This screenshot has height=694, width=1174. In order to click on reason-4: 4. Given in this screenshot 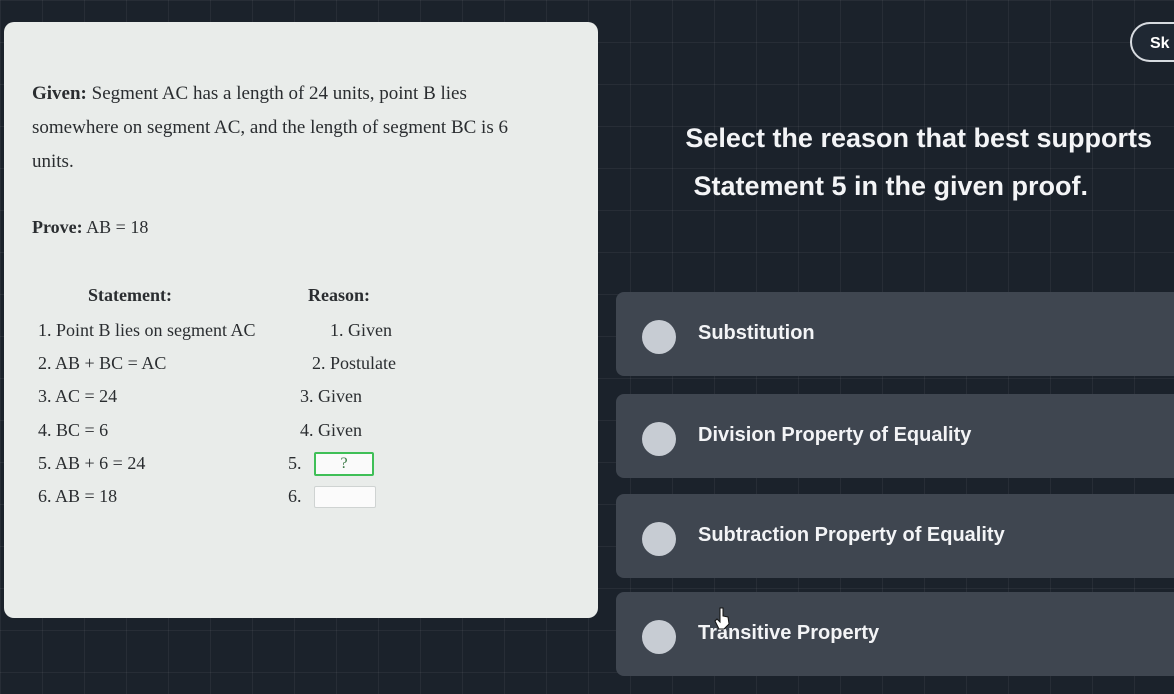, I will do `click(331, 430)`.